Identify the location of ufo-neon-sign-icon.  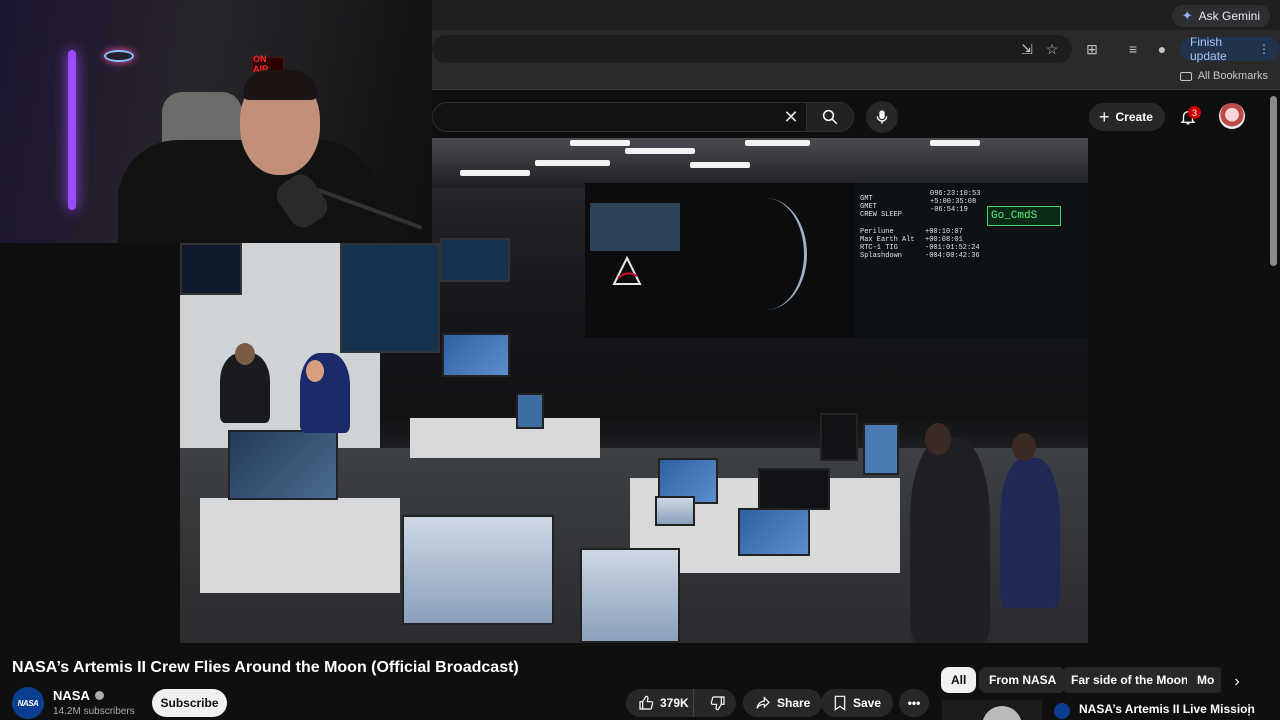
(119, 56).